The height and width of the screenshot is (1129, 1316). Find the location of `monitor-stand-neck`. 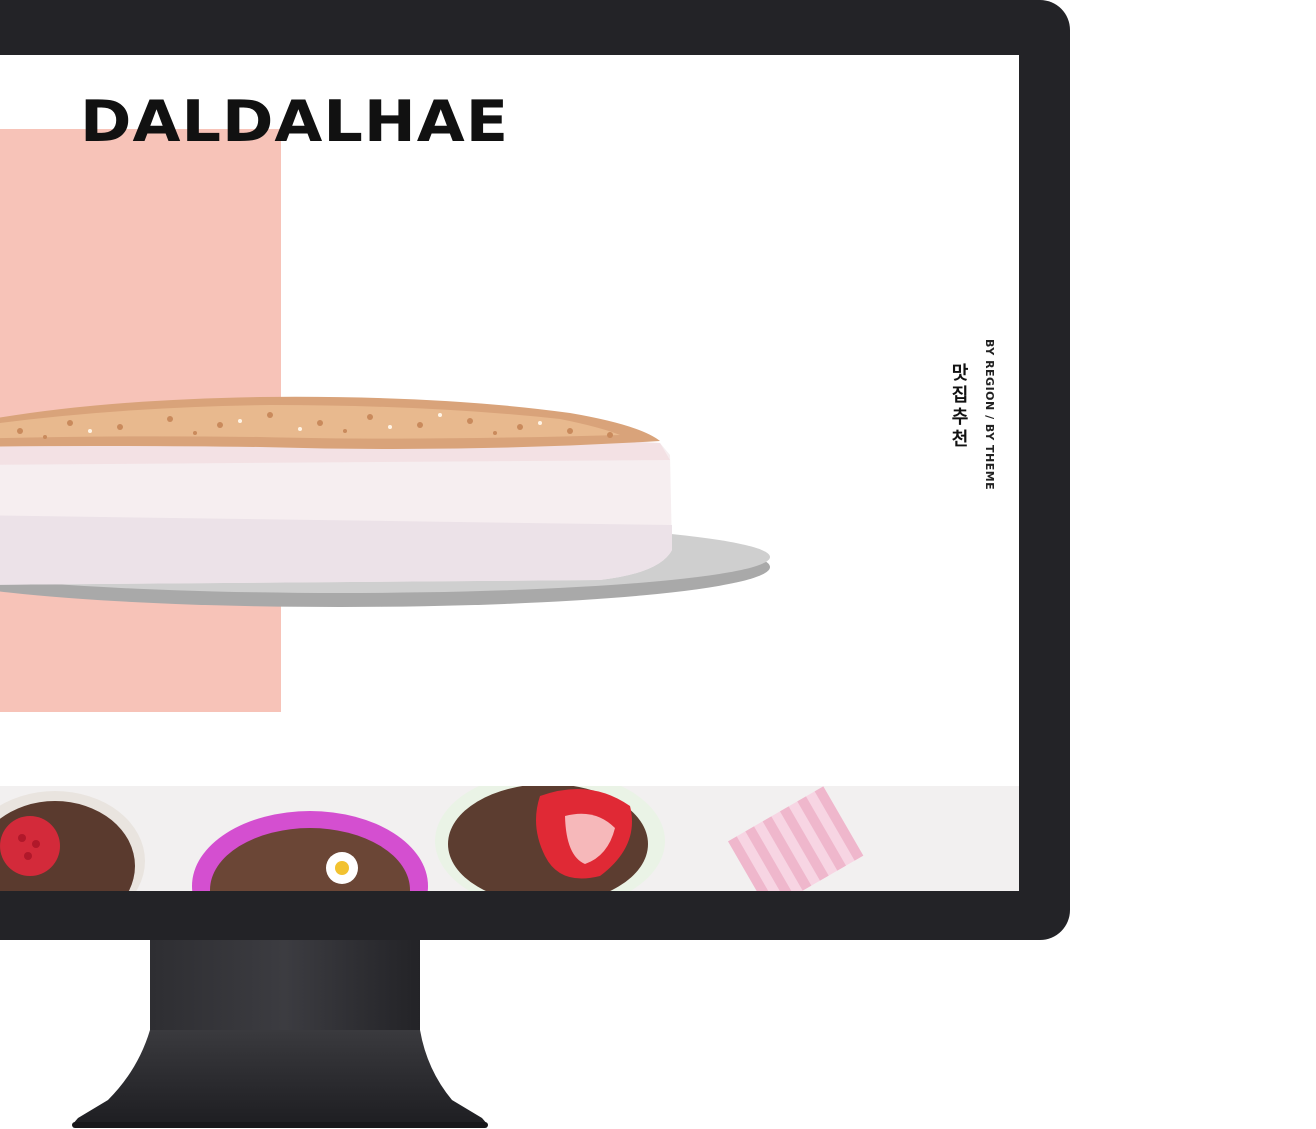

monitor-stand-neck is located at coordinates (285, 985).